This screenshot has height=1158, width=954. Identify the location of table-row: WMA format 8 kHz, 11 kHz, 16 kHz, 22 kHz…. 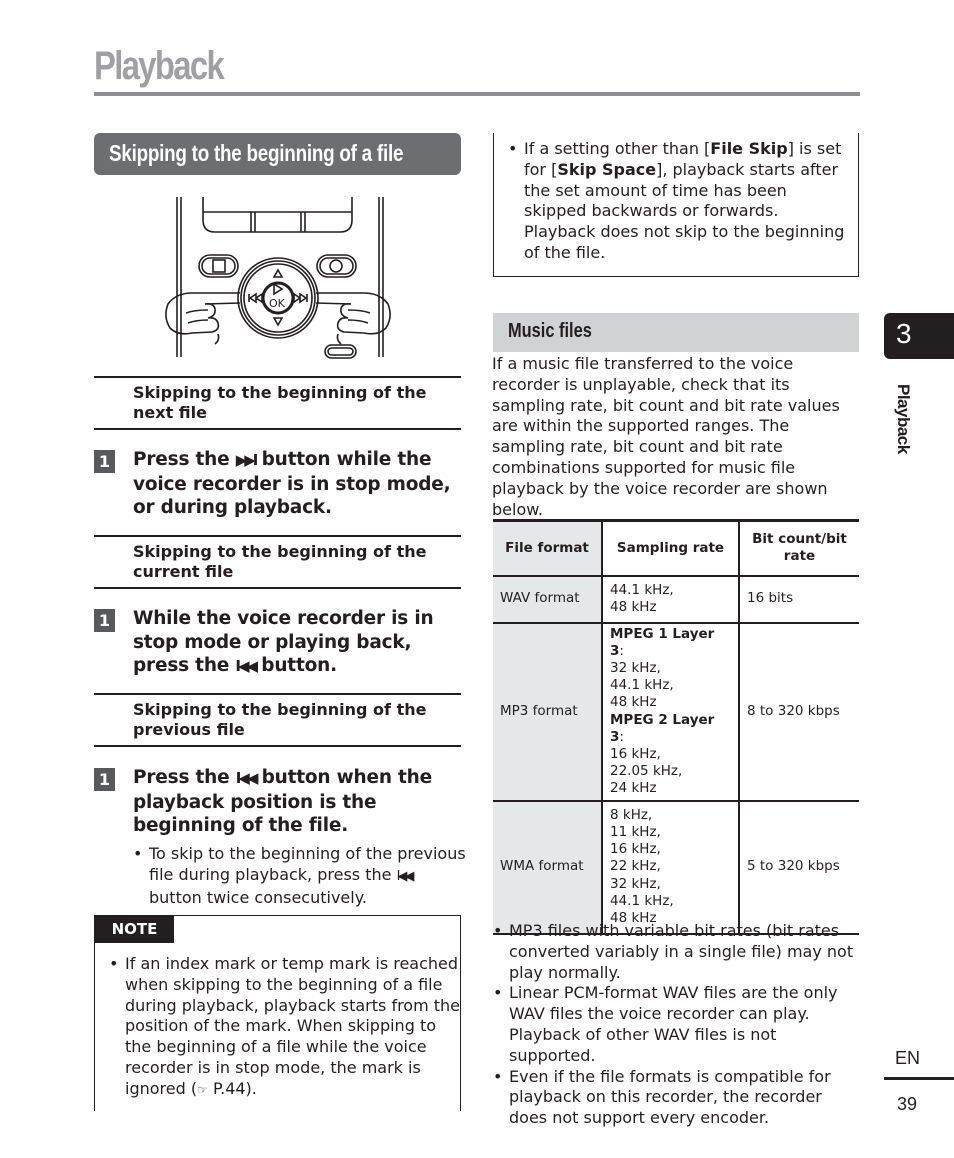
(676, 867).